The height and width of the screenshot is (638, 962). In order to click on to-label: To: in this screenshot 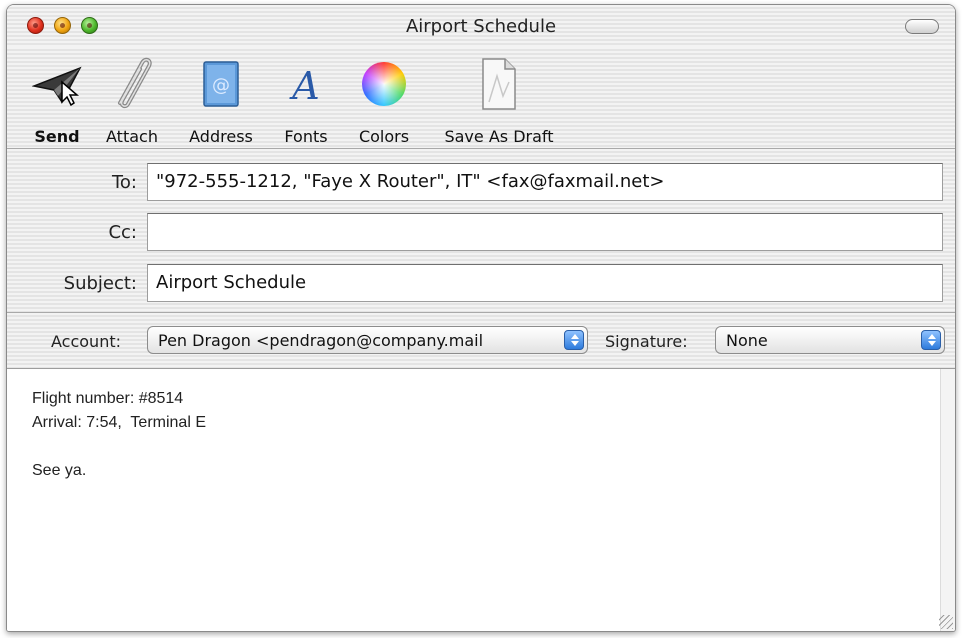, I will do `click(124, 182)`.